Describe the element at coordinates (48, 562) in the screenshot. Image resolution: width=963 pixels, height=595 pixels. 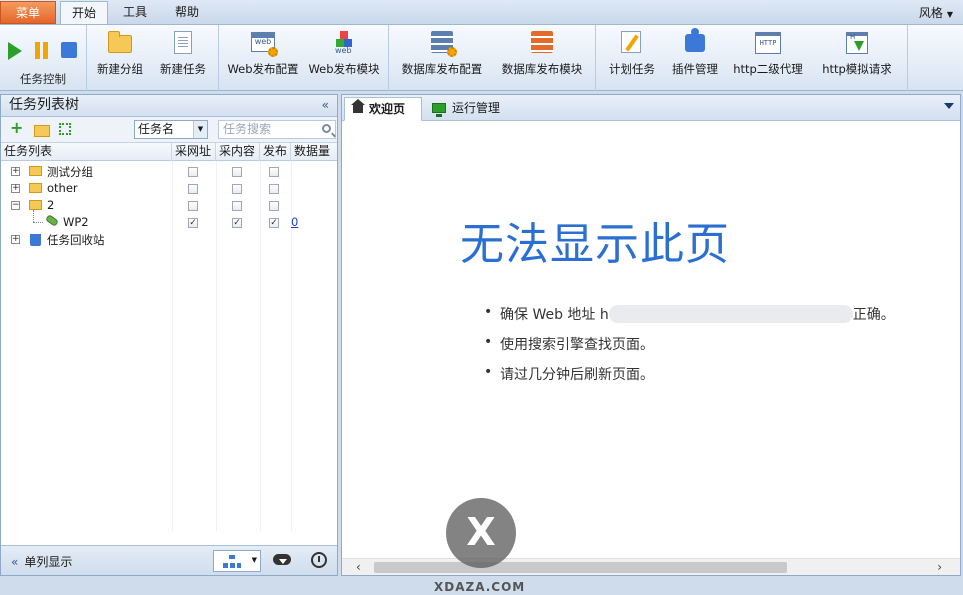
I see `single-column-label: 单列显示` at that location.